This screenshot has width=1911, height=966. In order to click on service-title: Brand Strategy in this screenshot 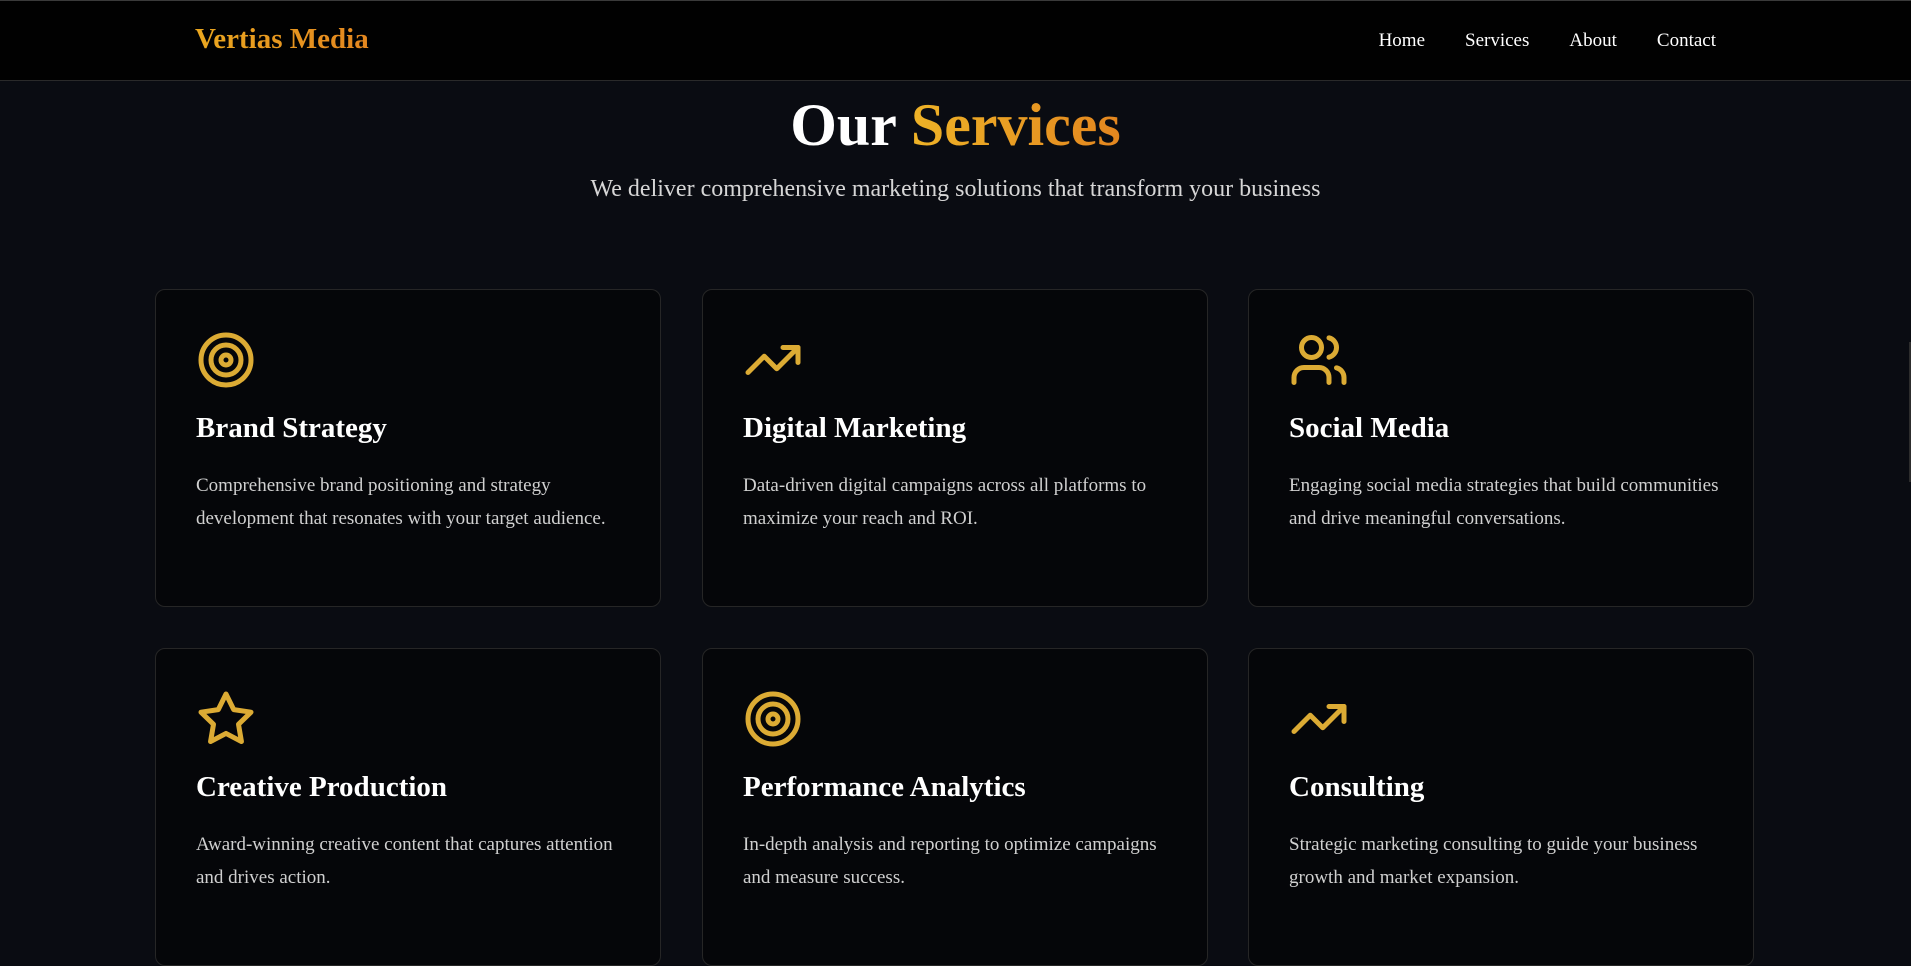, I will do `click(291, 428)`.